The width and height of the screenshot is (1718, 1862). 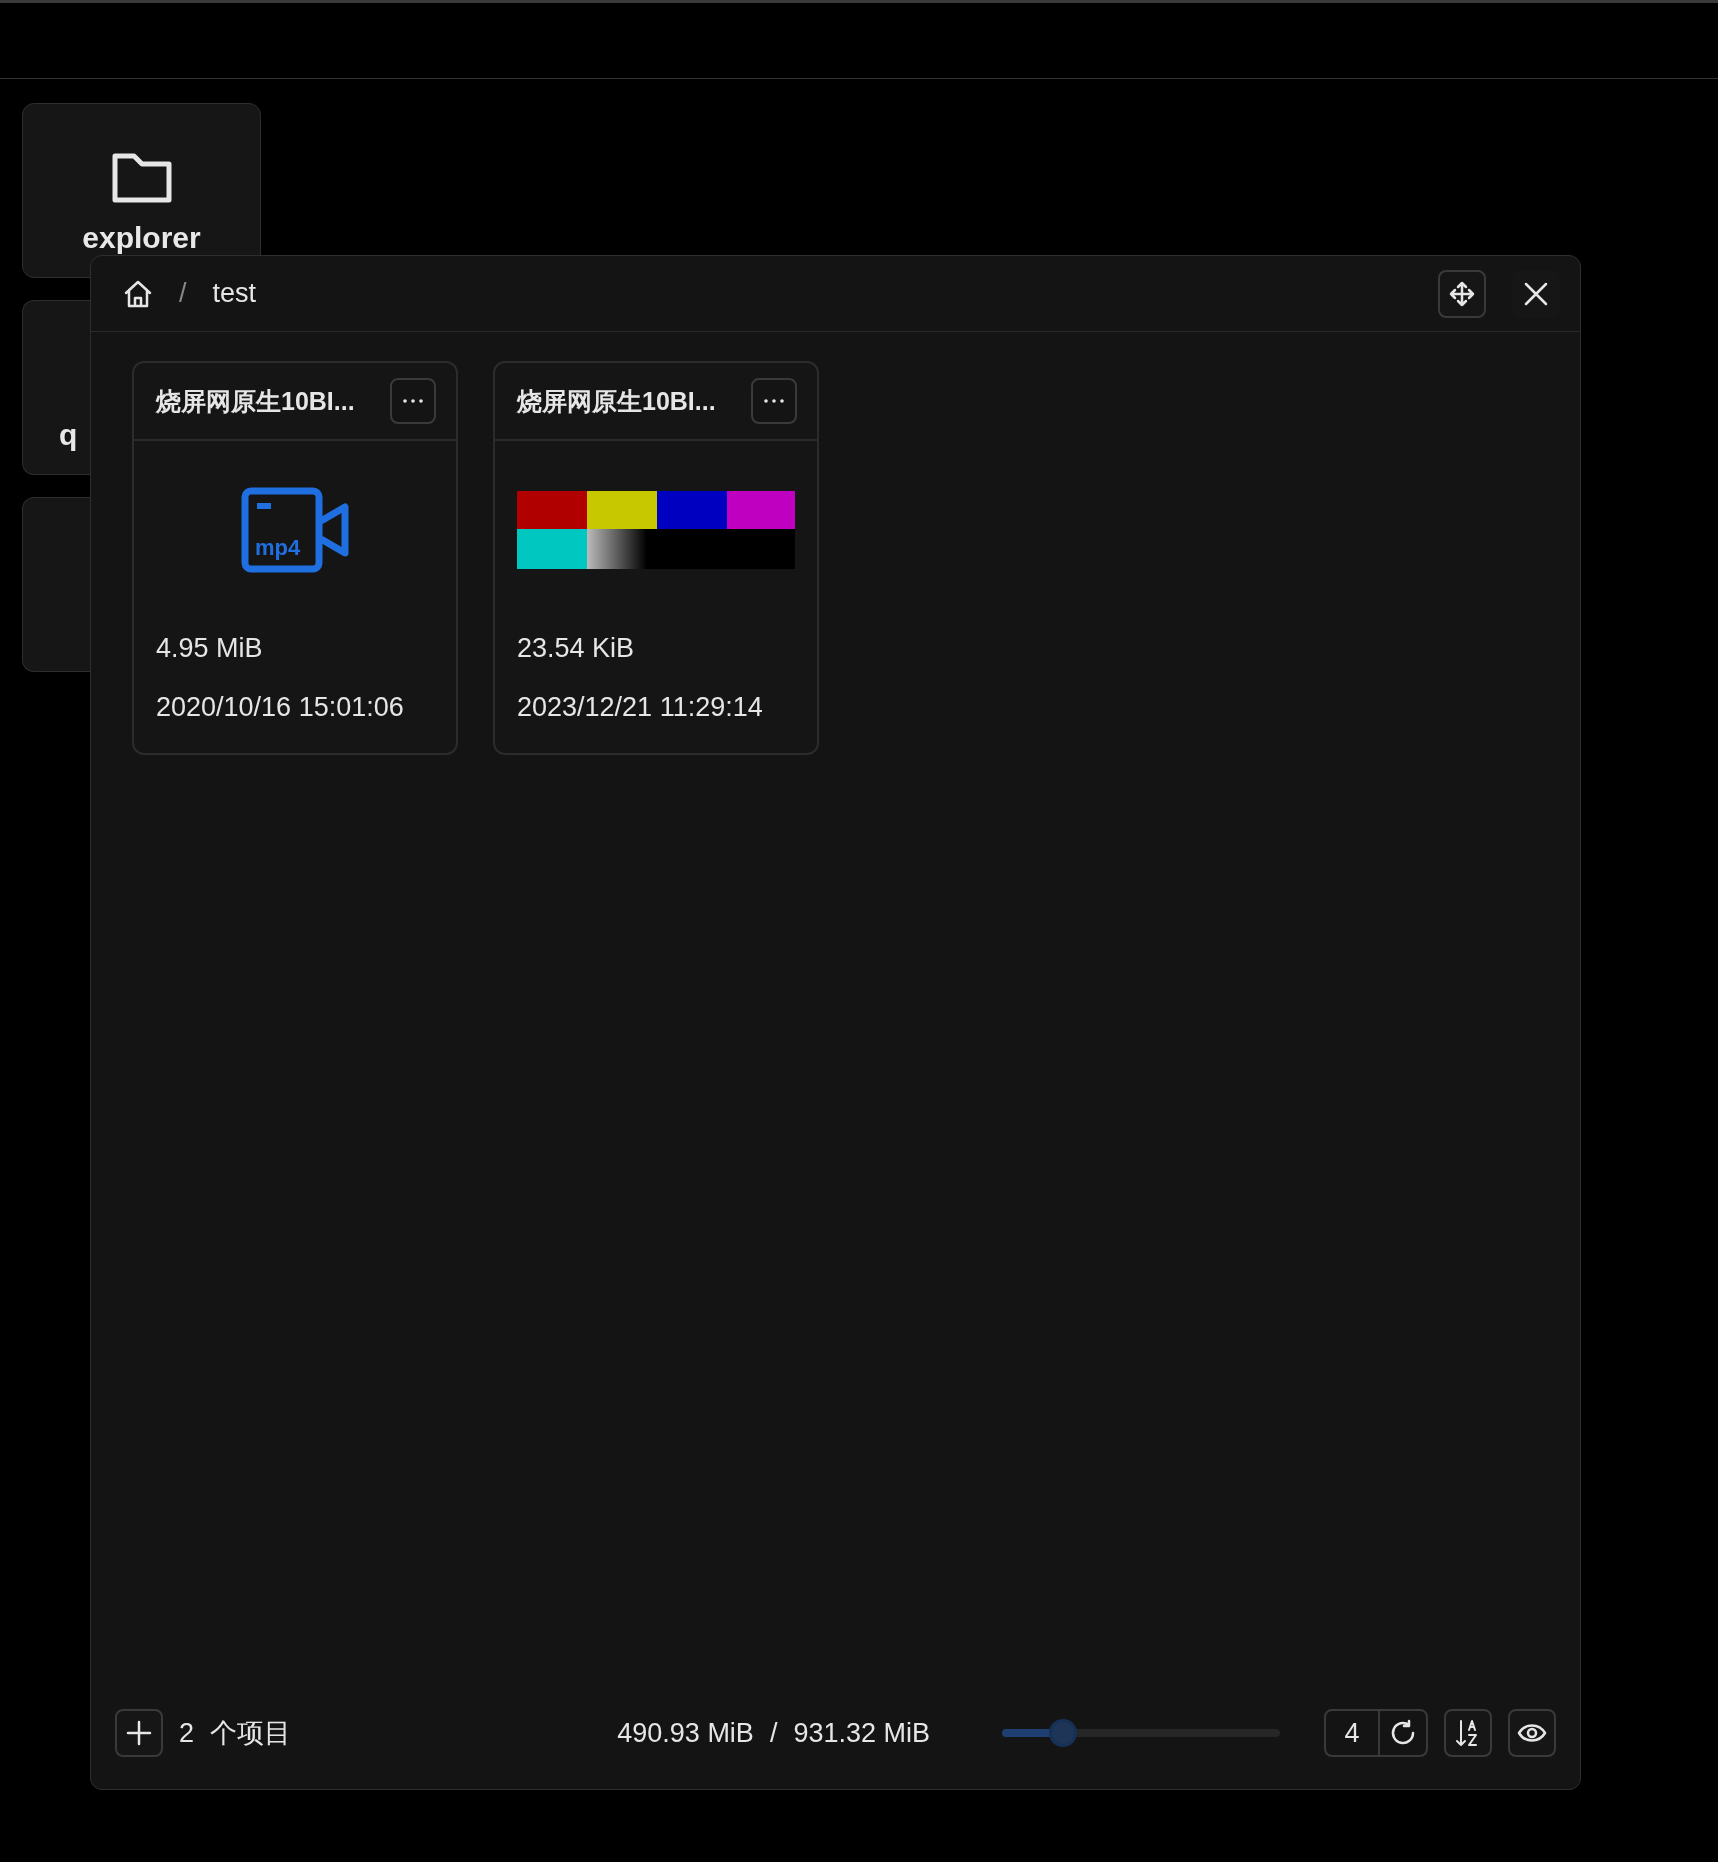 I want to click on total-storage: 931.32 MiB, so click(x=861, y=1733).